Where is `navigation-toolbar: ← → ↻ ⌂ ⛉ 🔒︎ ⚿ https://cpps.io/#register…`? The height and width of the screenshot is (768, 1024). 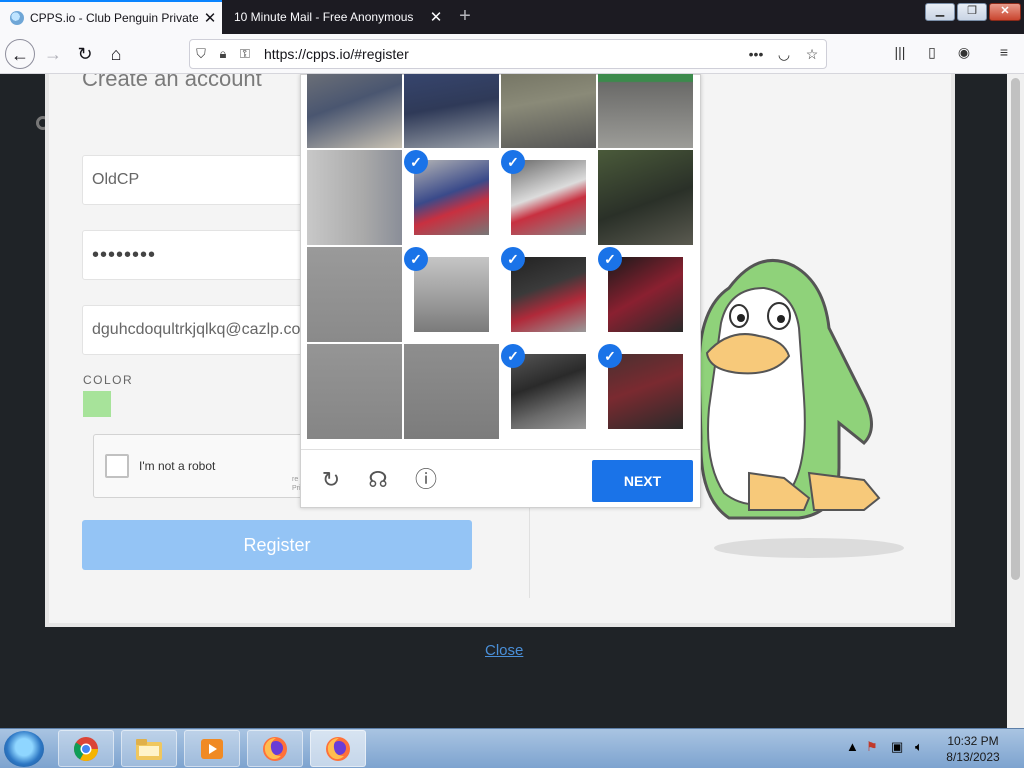 navigation-toolbar: ← → ↻ ⌂ ⛉ 🔒︎ ⚿ https://cpps.io/#register… is located at coordinates (512, 54).